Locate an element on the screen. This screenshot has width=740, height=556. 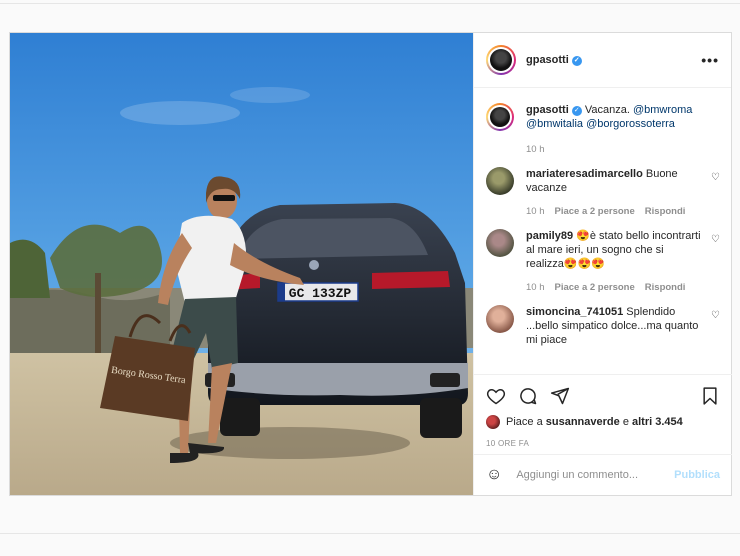
caption-username: gpasotti is located at coordinates (547, 110).